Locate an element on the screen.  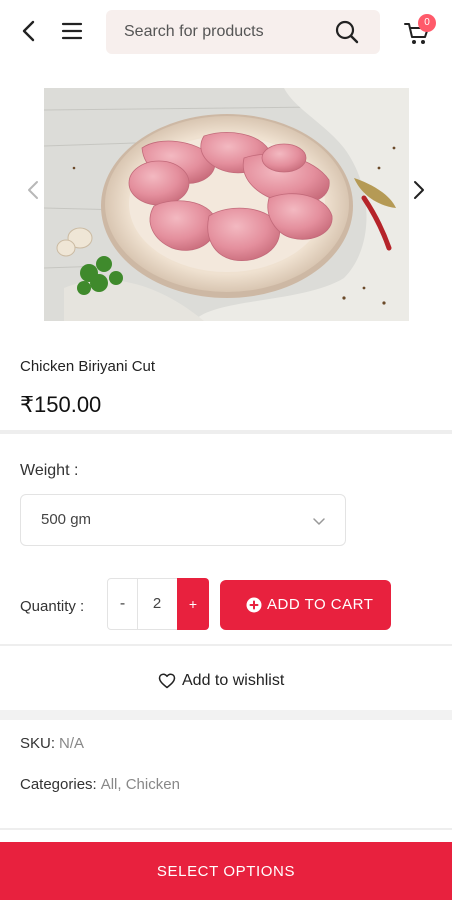
sku-key: SKU: is located at coordinates (38, 743).